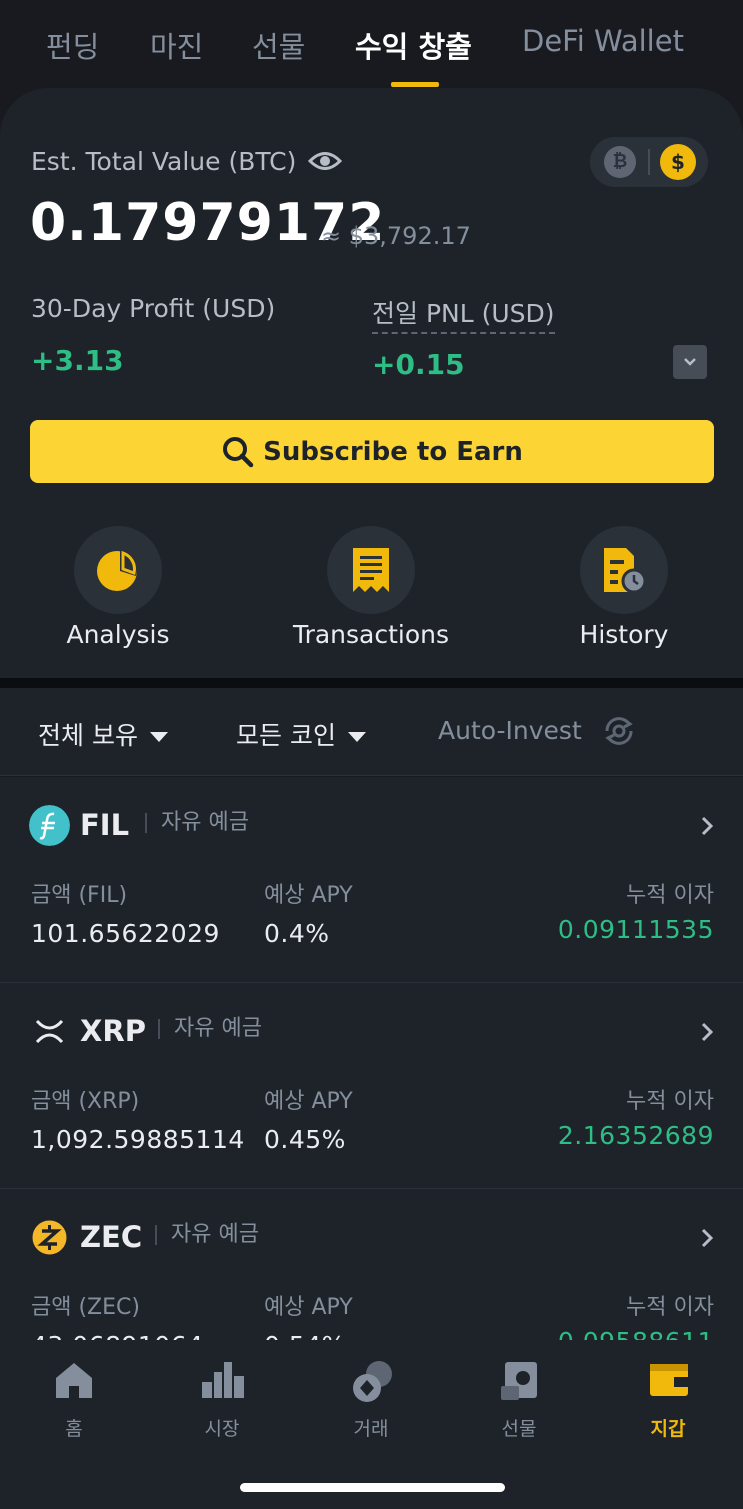 The image size is (743, 1509). What do you see at coordinates (74, 1380) in the screenshot?
I see `home-icon` at bounding box center [74, 1380].